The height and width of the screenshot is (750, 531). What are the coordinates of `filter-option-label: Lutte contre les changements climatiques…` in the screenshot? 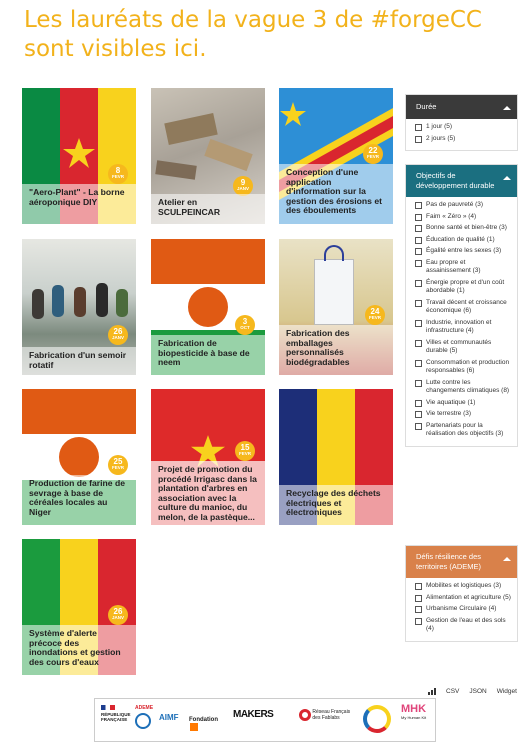 It's located at (468, 386).